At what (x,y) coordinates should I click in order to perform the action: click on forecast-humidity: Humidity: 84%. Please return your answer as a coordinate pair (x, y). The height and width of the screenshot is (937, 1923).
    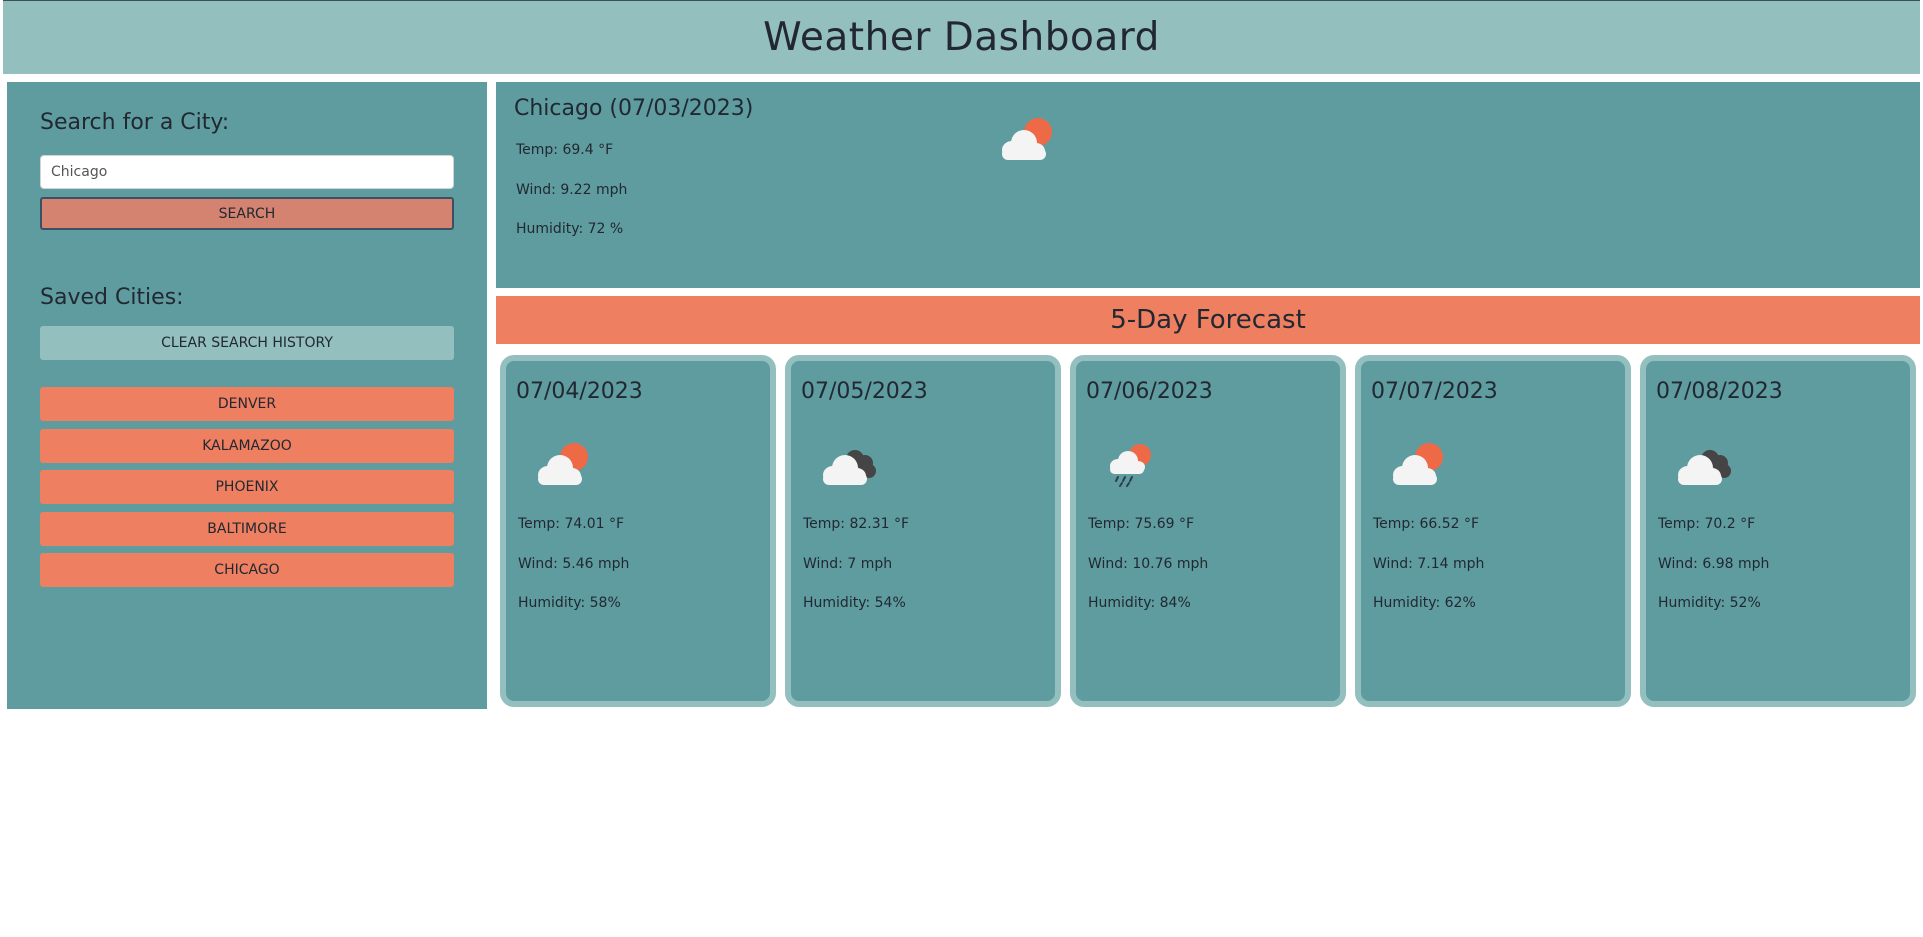
    Looking at the image, I should click on (1139, 603).